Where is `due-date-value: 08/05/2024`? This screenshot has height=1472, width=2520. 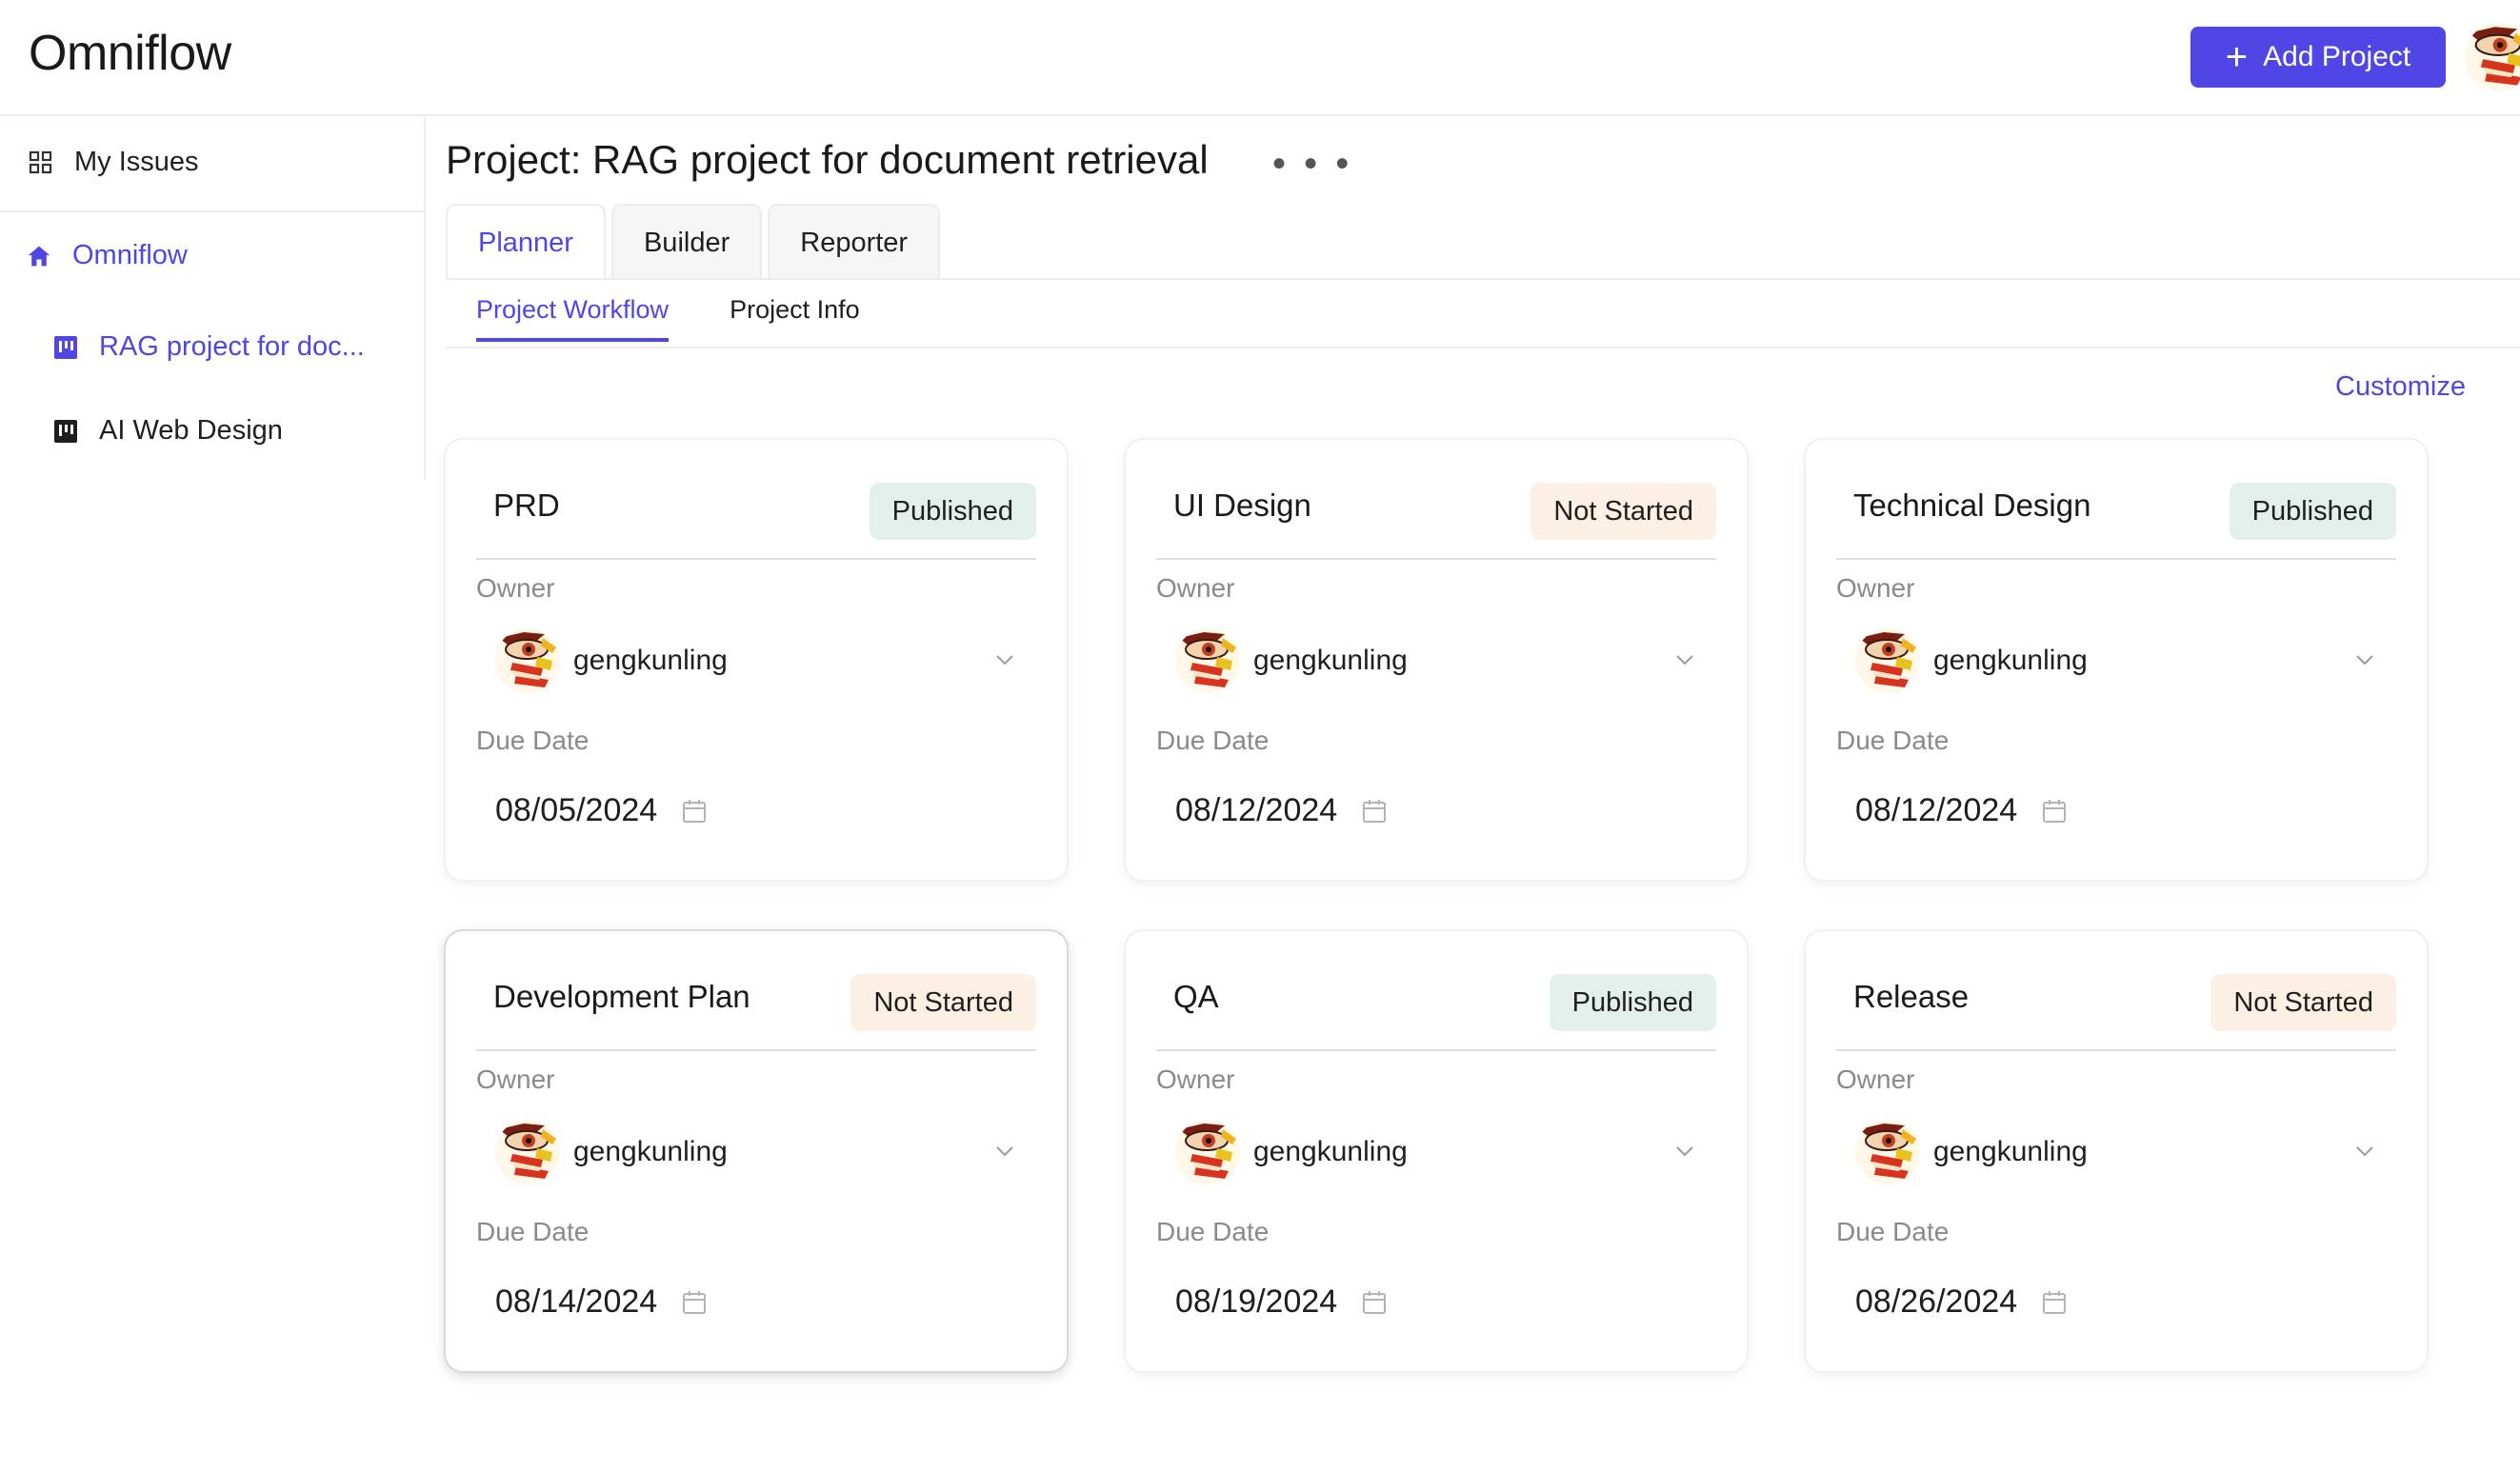
due-date-value: 08/05/2024 is located at coordinates (576, 810).